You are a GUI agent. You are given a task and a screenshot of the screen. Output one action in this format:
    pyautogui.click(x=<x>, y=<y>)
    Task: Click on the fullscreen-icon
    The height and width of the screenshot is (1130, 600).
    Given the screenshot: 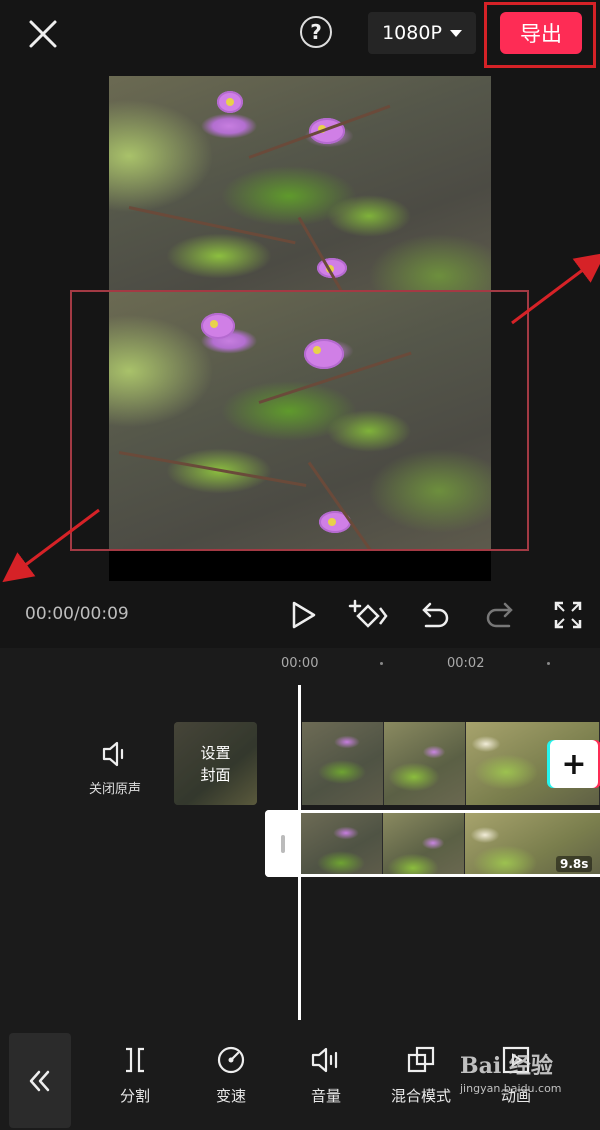 What is the action you would take?
    pyautogui.click(x=568, y=615)
    